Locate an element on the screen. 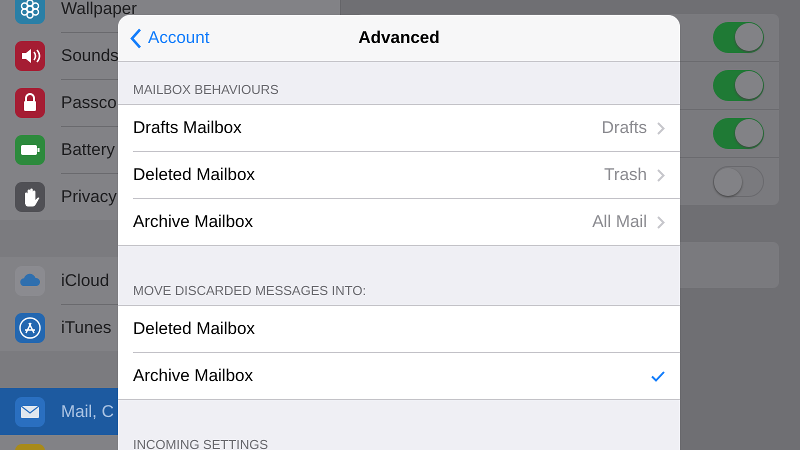  section-header: MAILBOX BEHAVIOURS is located at coordinates (206, 90).